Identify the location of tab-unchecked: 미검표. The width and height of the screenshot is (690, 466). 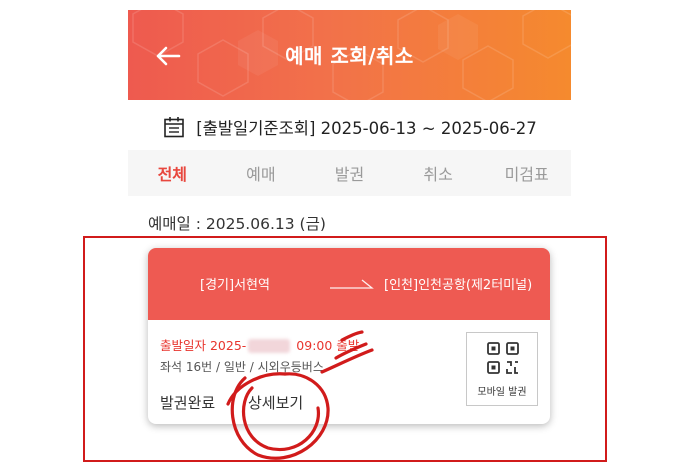
(526, 173).